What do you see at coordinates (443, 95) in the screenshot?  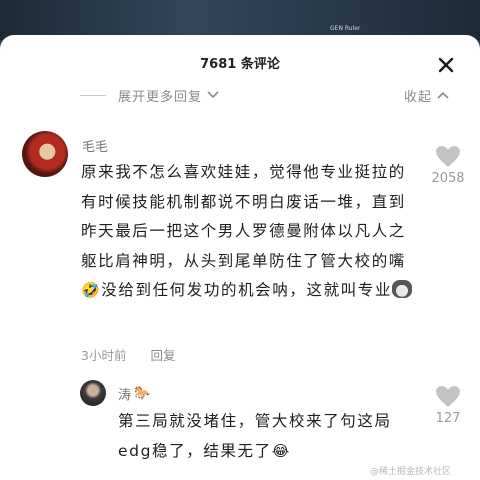 I see `chevron-up-icon` at bounding box center [443, 95].